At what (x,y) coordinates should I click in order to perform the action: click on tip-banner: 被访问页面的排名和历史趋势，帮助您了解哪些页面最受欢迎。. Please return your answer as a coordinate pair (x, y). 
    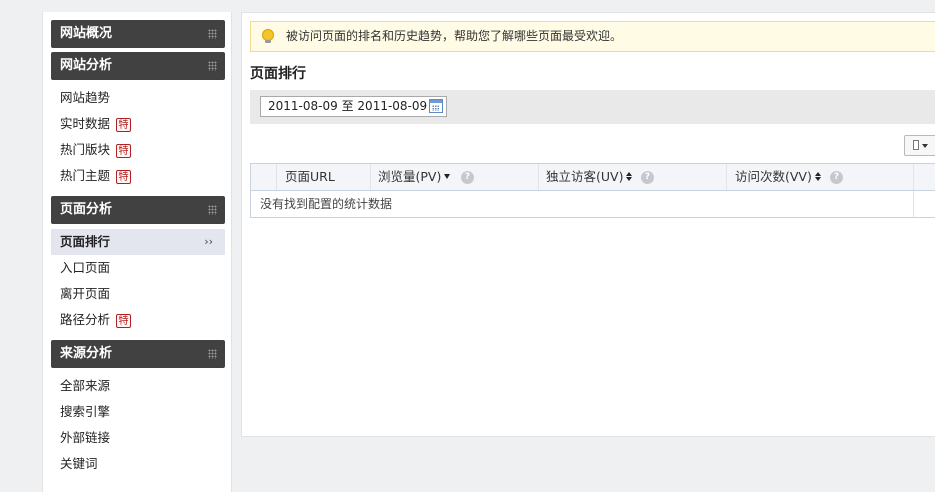
    Looking at the image, I should click on (592, 36).